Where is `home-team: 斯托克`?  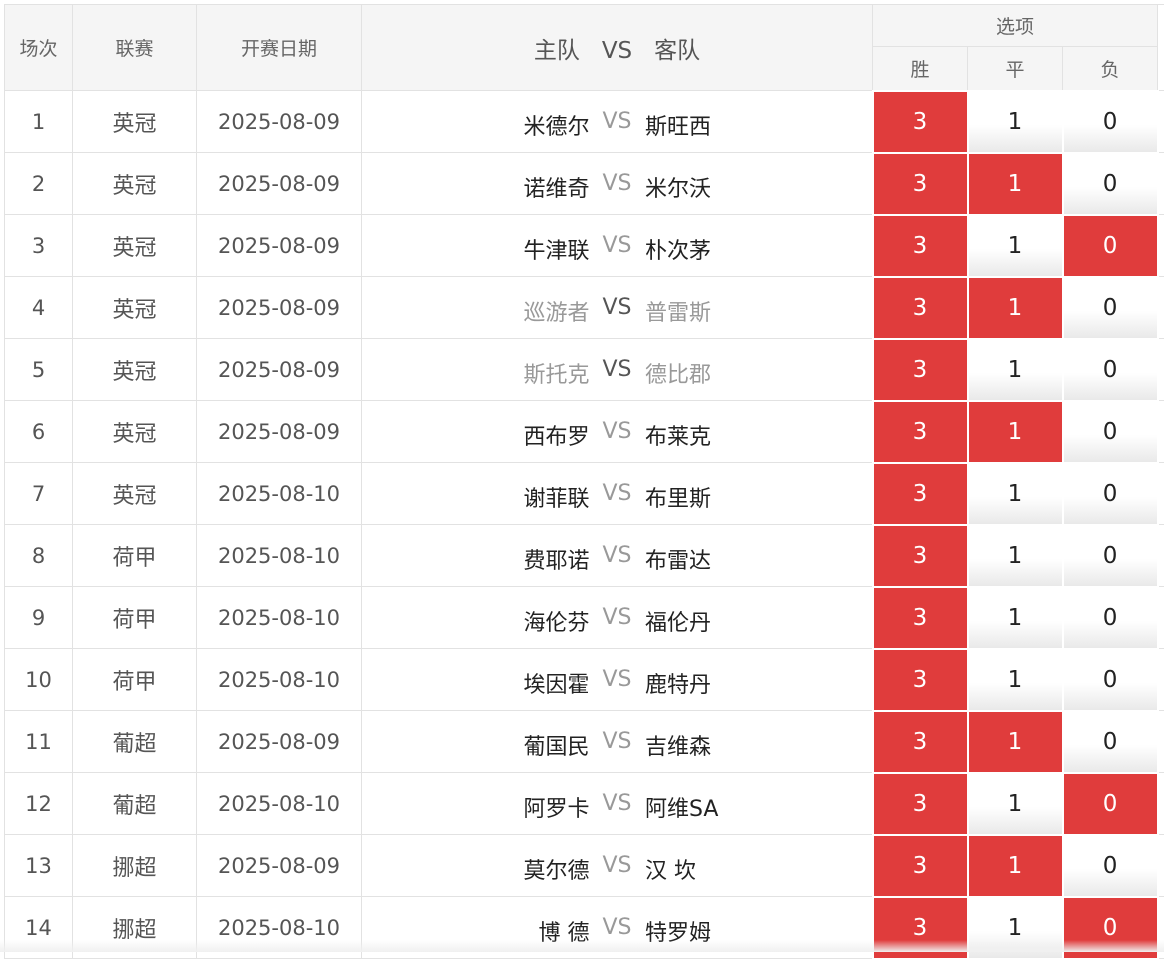
home-team: 斯托克 is located at coordinates (556, 373).